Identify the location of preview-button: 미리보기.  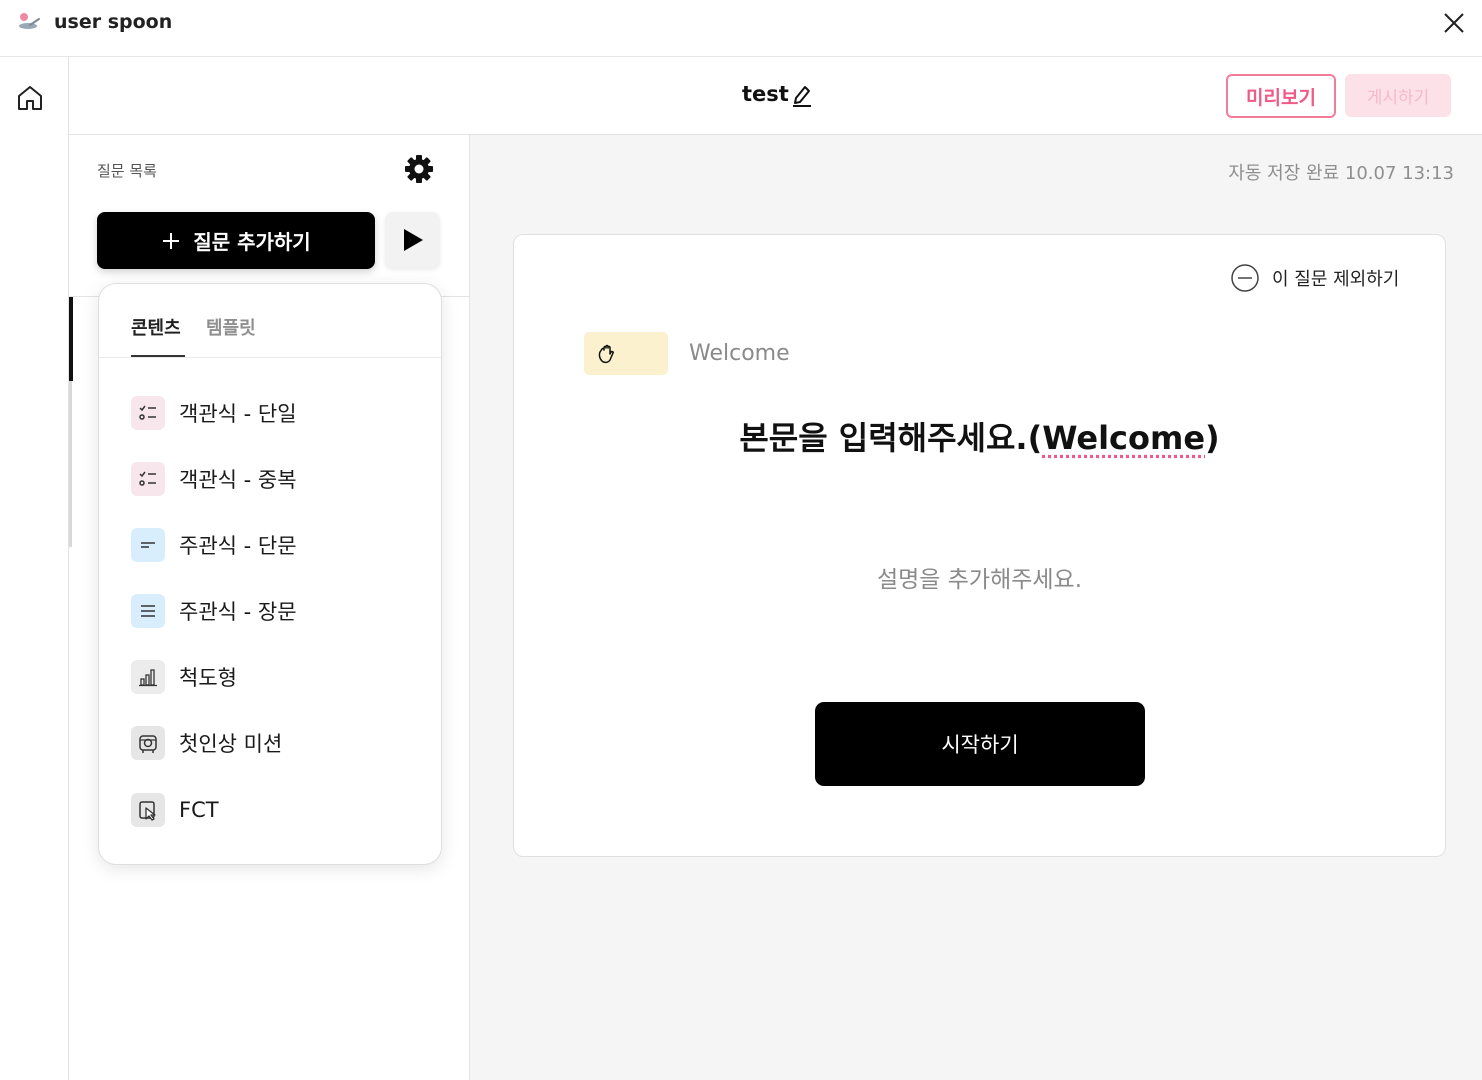
(1281, 96).